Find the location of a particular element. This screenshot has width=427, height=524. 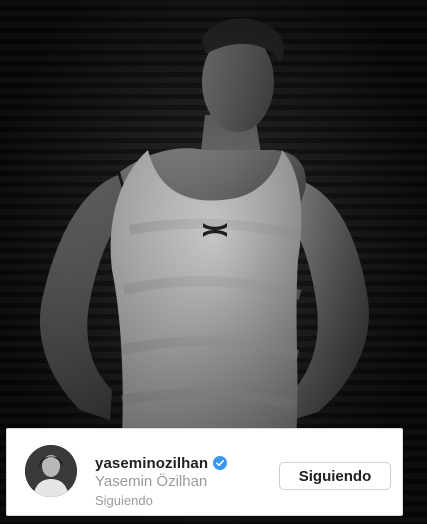

following-button: Siguiendo is located at coordinates (335, 476).